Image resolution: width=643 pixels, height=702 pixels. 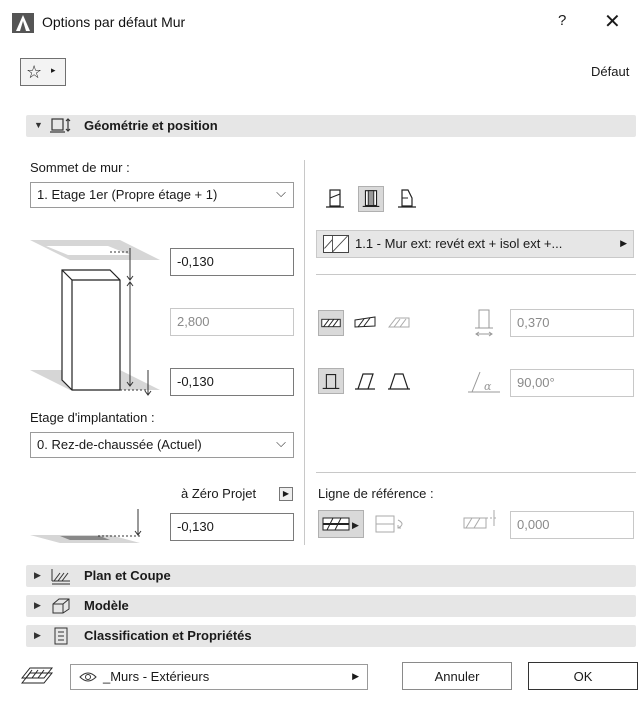 What do you see at coordinates (572, 525) in the screenshot?
I see `reference-offset-field: 0,000` at bounding box center [572, 525].